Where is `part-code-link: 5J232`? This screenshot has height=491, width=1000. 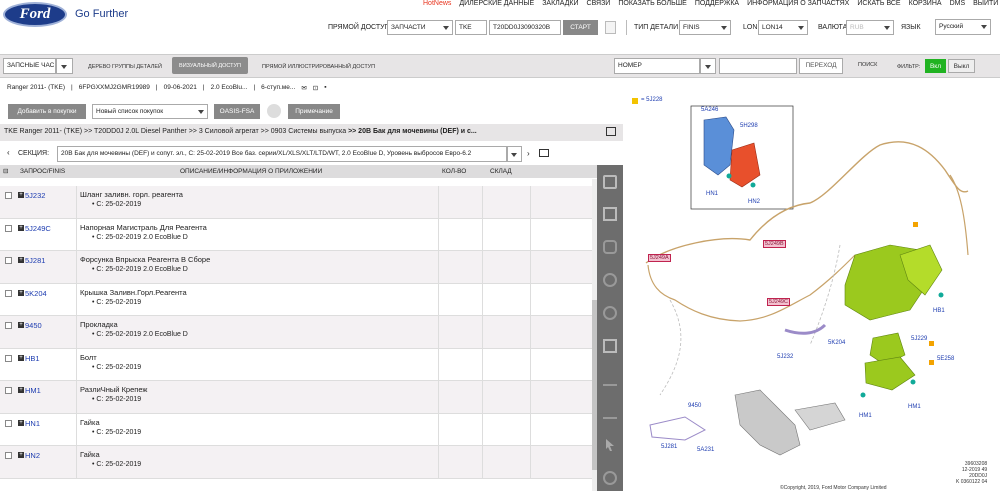 part-code-link: 5J232 is located at coordinates (35, 195).